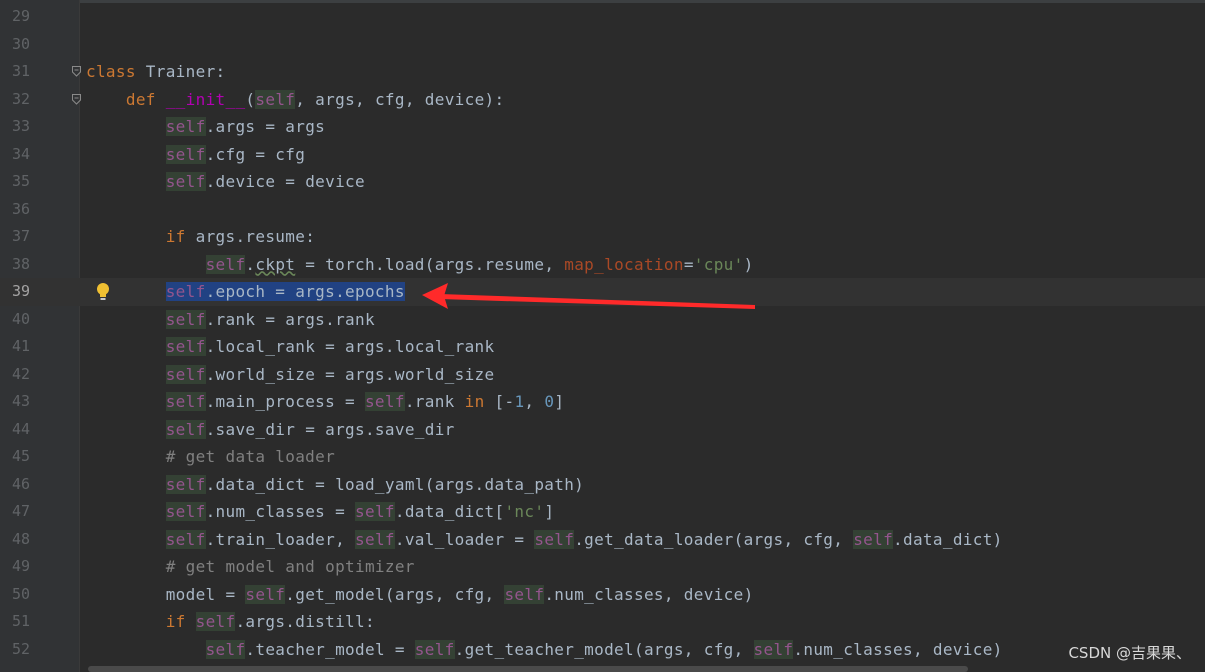  I want to click on code-text: self.num_classes = self.data_dict['nc'], so click(320, 512).